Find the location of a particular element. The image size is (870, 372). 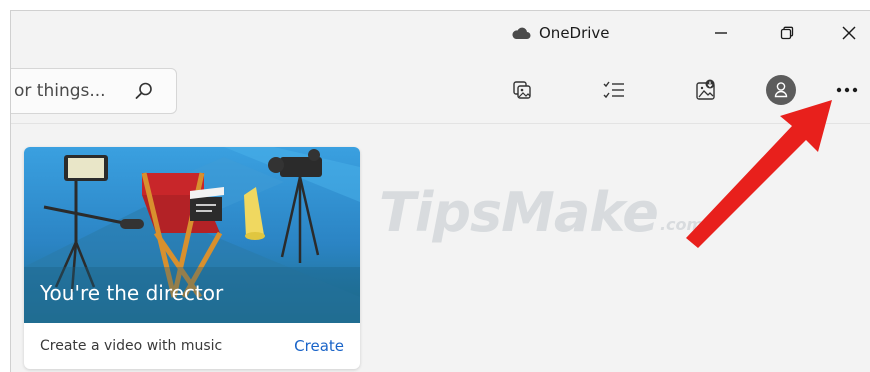

select-icon is located at coordinates (613, 90).